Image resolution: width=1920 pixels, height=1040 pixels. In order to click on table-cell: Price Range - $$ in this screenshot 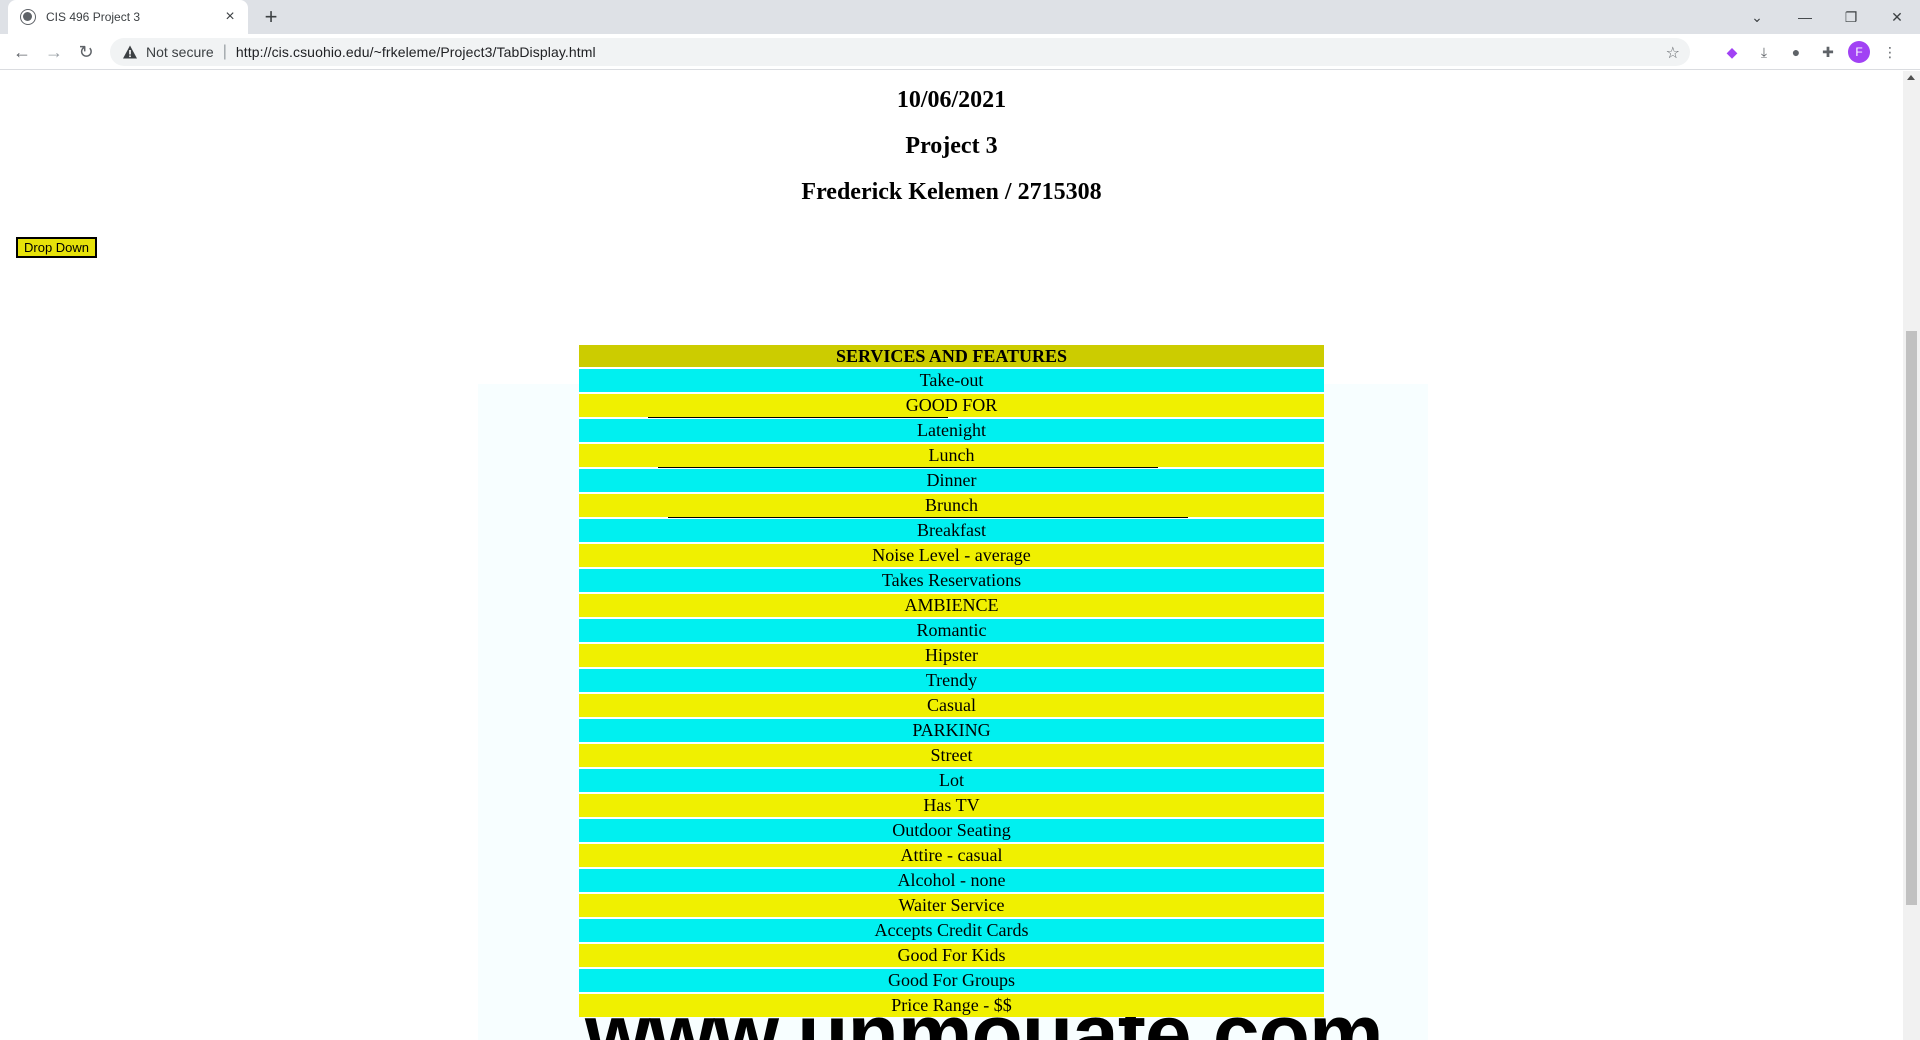, I will do `click(951, 1005)`.